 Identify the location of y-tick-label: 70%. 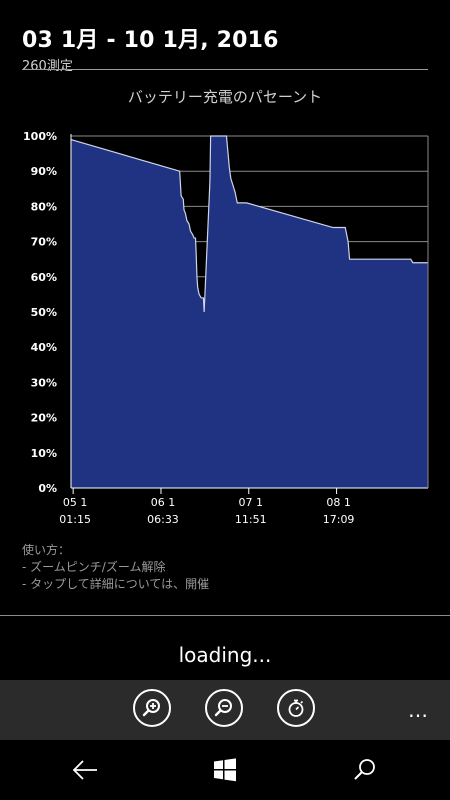
(44, 242).